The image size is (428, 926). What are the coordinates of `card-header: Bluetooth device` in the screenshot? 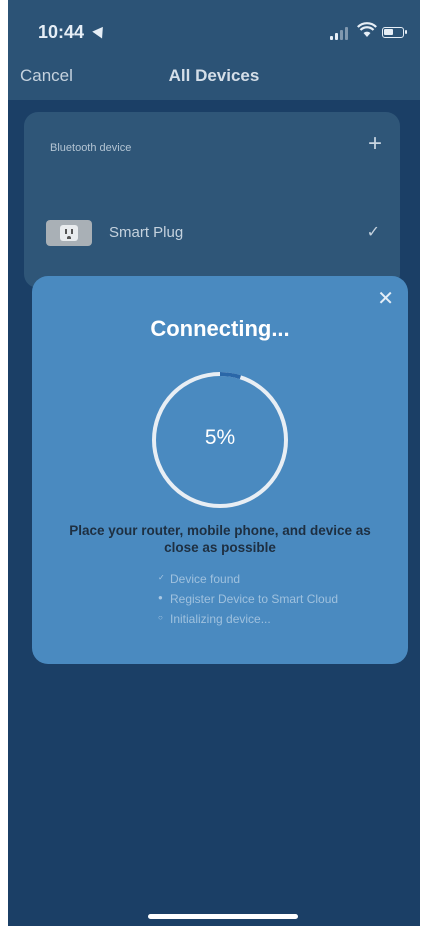 It's located at (91, 148).